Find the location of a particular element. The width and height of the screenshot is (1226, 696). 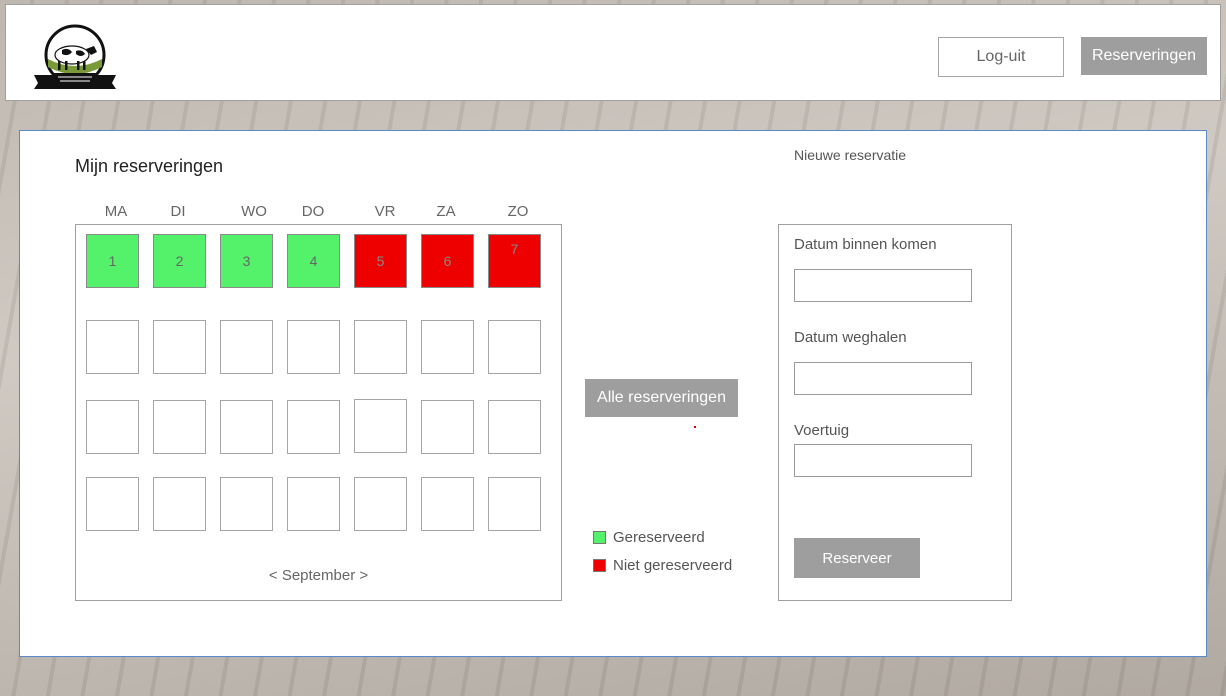

weekday-header: VR is located at coordinates (385, 211).